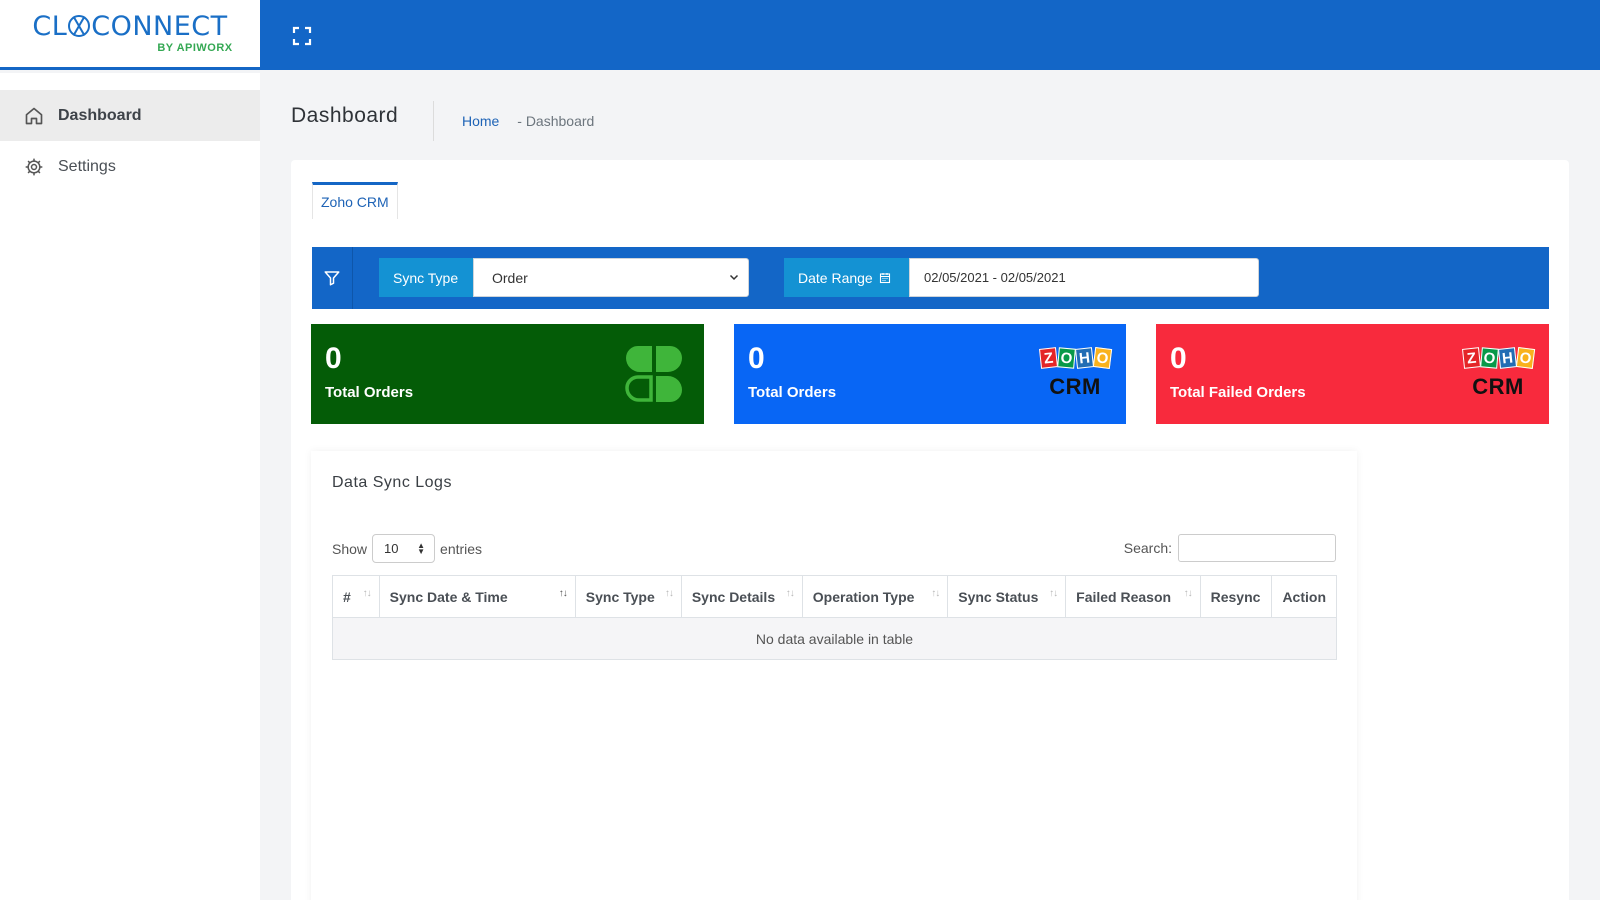 This screenshot has height=900, width=1600. What do you see at coordinates (1147, 548) in the screenshot?
I see `search-label: Search:` at bounding box center [1147, 548].